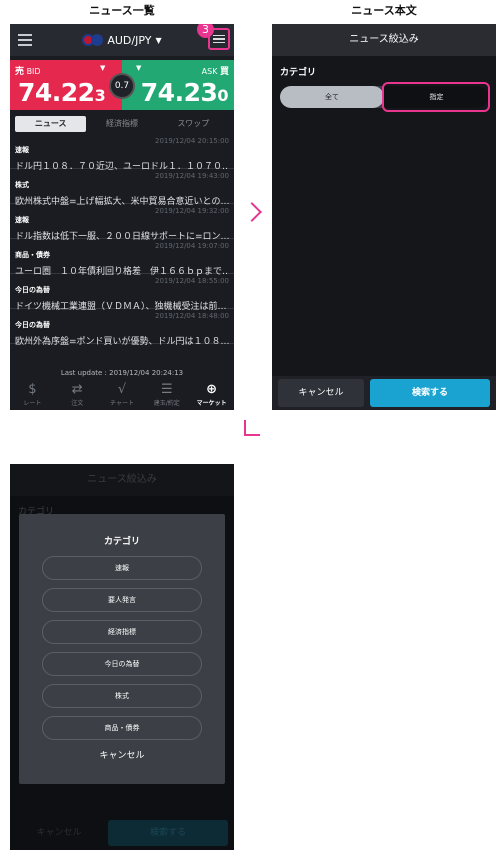 Image resolution: width=504 pixels, height=858 pixels. What do you see at coordinates (212, 389) in the screenshot?
I see `globe-icon: ⊕` at bounding box center [212, 389].